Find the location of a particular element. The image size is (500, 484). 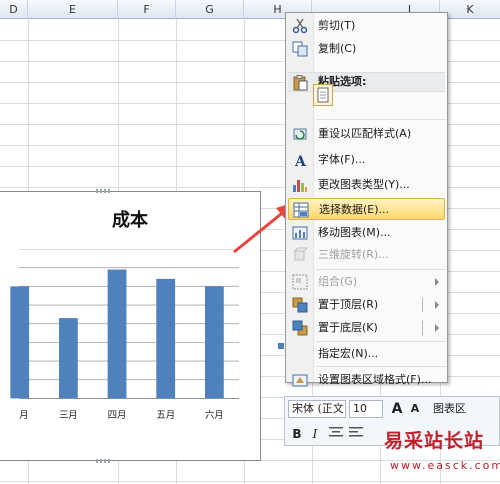

reset-style-icon is located at coordinates (300, 134).